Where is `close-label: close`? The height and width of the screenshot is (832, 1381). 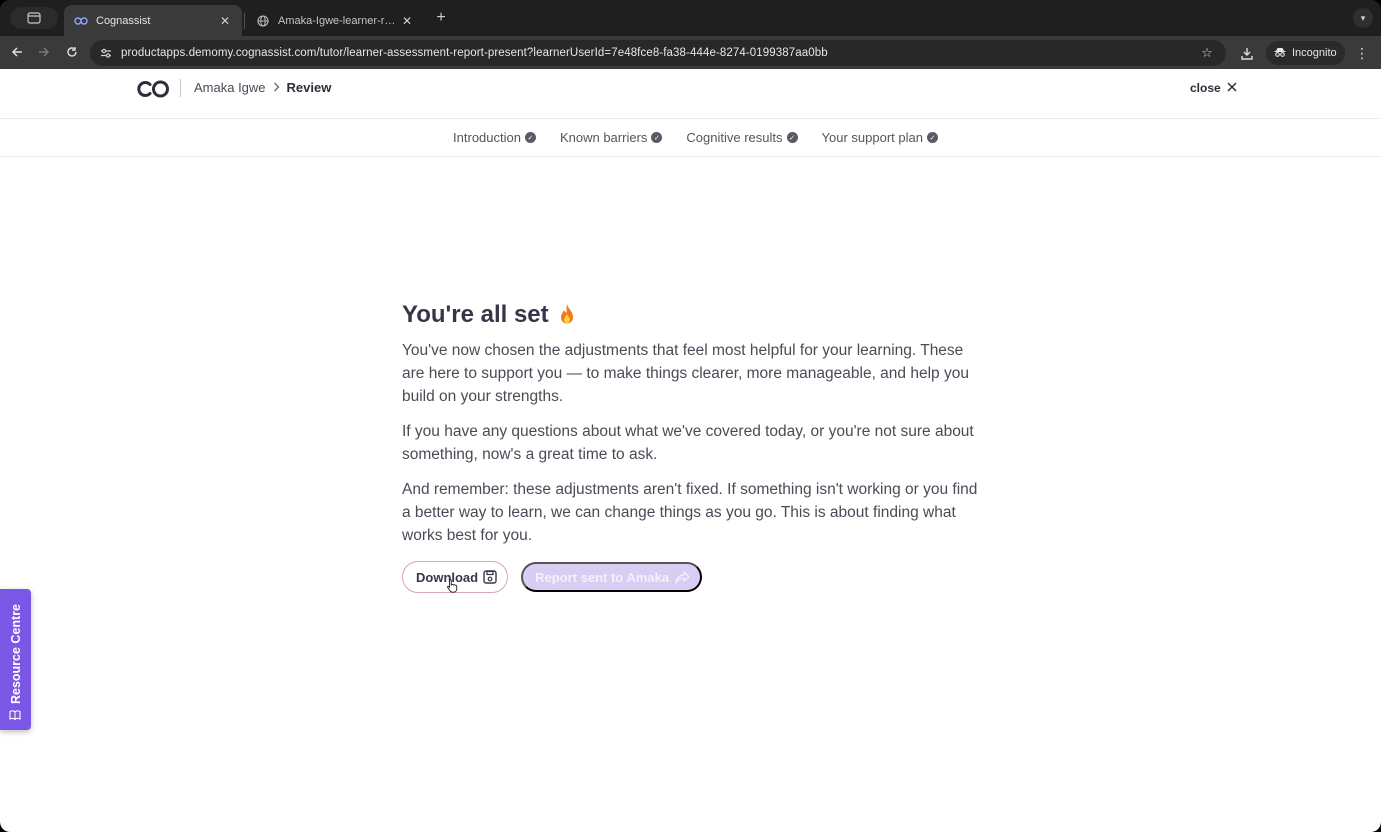
close-label: close is located at coordinates (1205, 87).